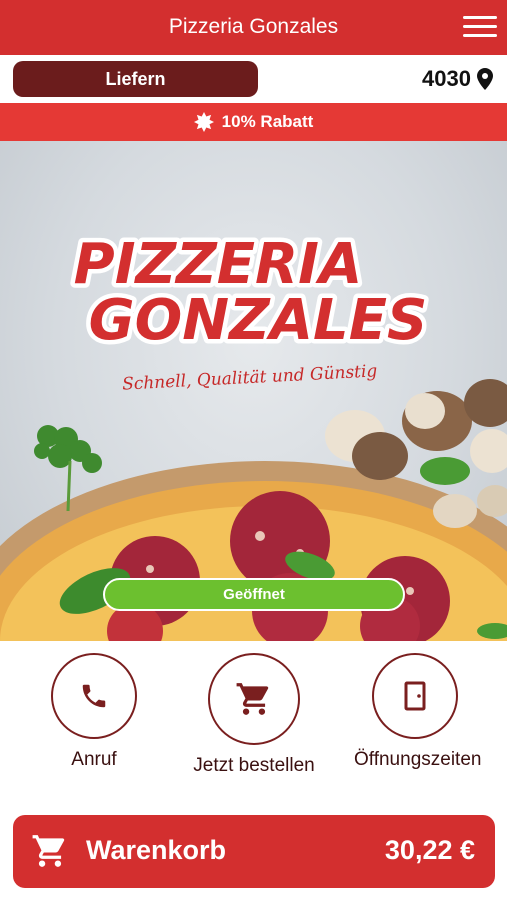  What do you see at coordinates (156, 850) in the screenshot?
I see `cart-label: Warenkorb` at bounding box center [156, 850].